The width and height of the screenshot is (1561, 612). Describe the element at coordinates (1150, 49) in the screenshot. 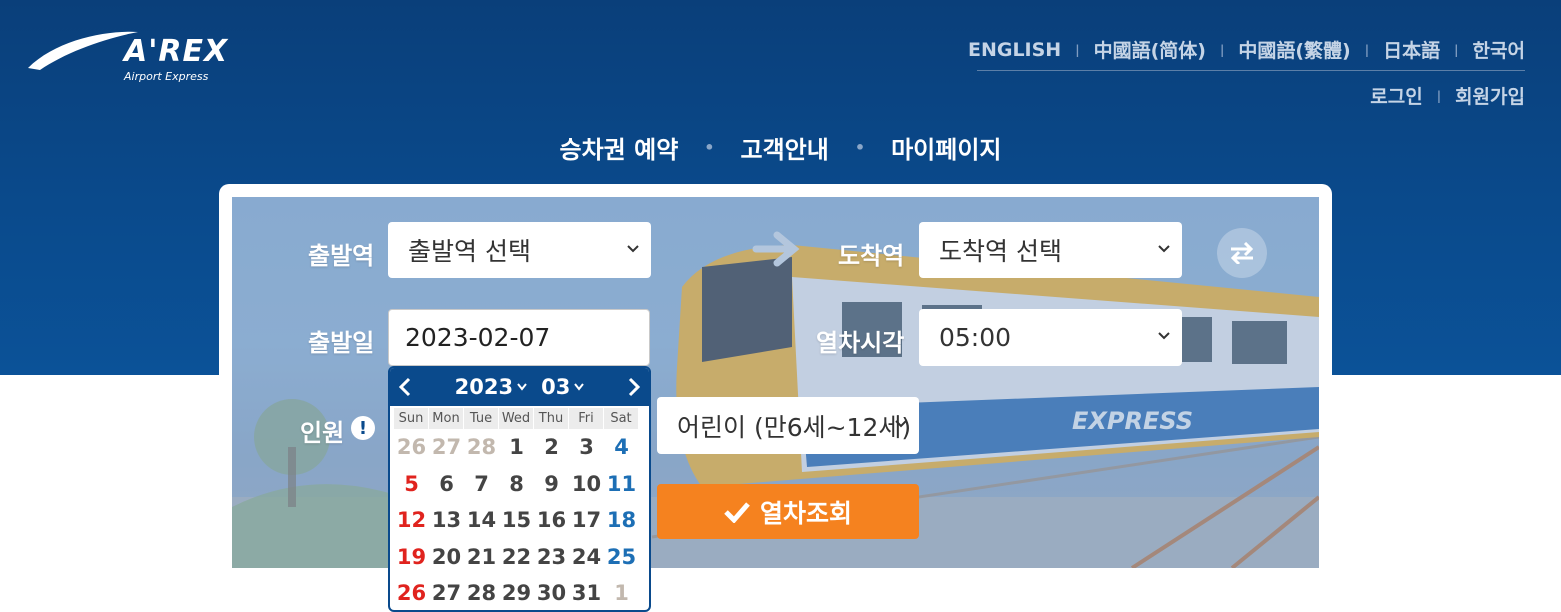

I see `lang-chinese-simplified: 中國語(简体)` at that location.